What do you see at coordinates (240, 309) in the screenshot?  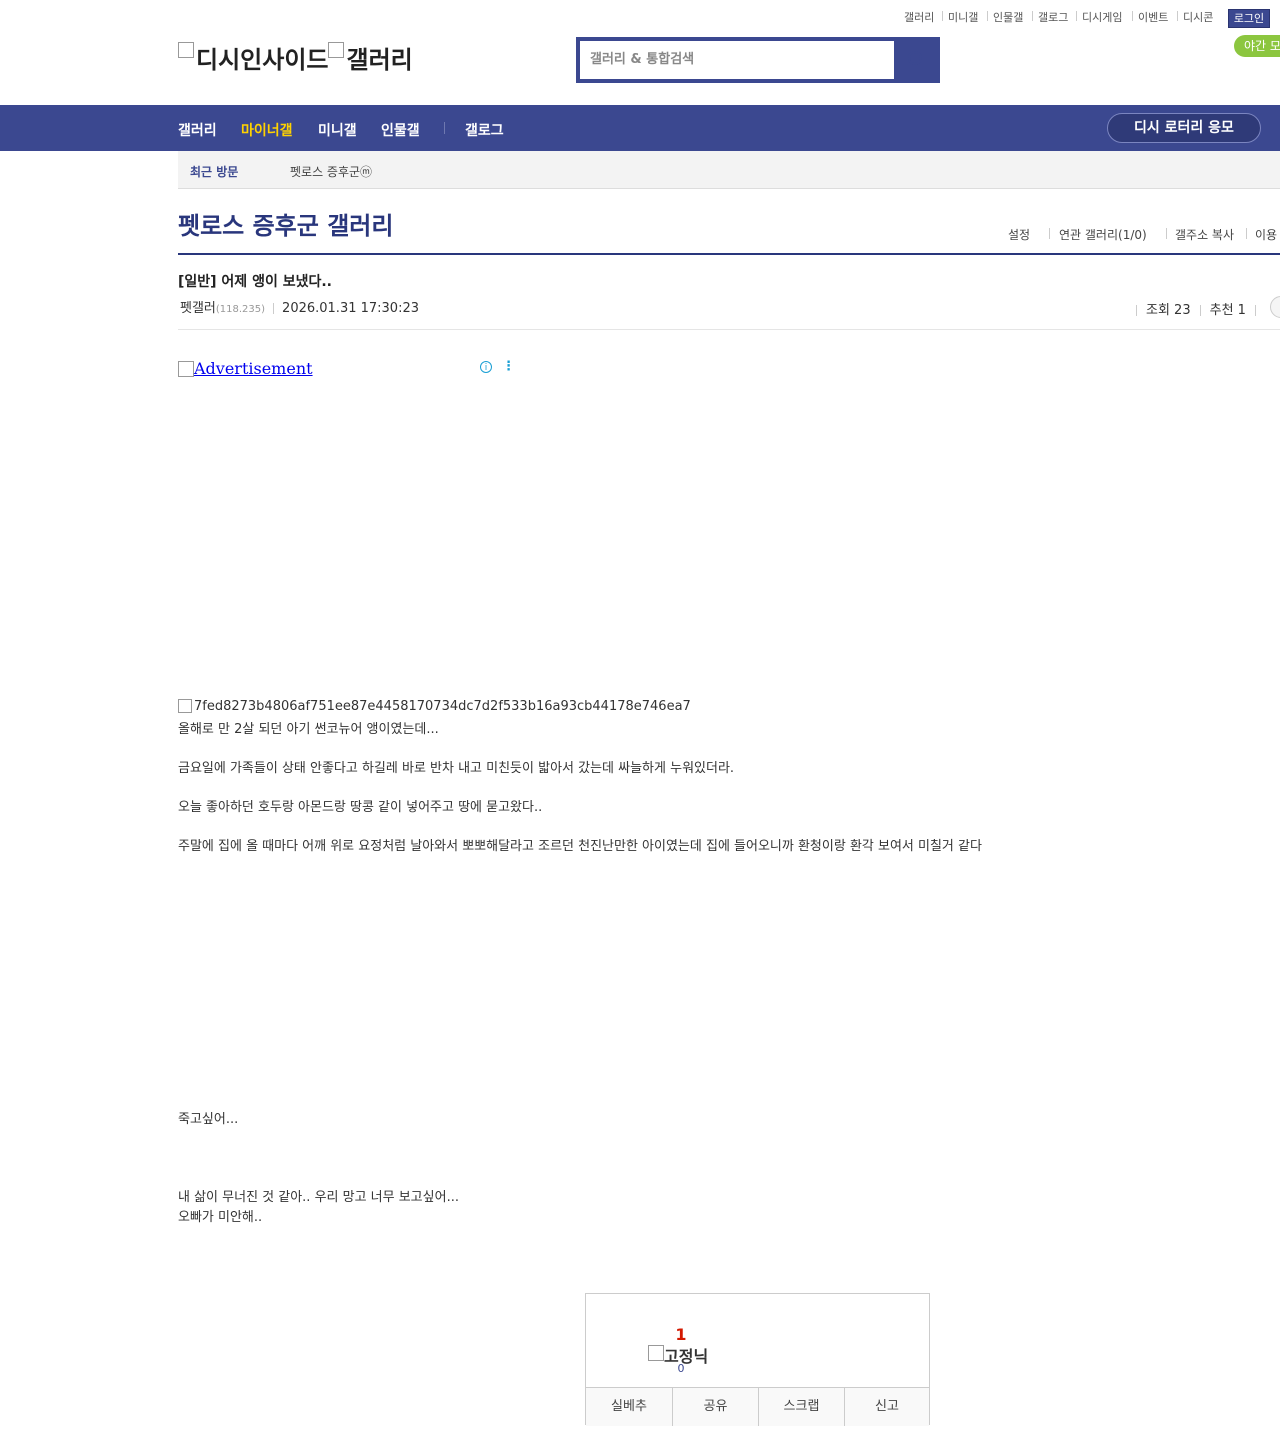 I see `post-author-ip: (118.235)` at bounding box center [240, 309].